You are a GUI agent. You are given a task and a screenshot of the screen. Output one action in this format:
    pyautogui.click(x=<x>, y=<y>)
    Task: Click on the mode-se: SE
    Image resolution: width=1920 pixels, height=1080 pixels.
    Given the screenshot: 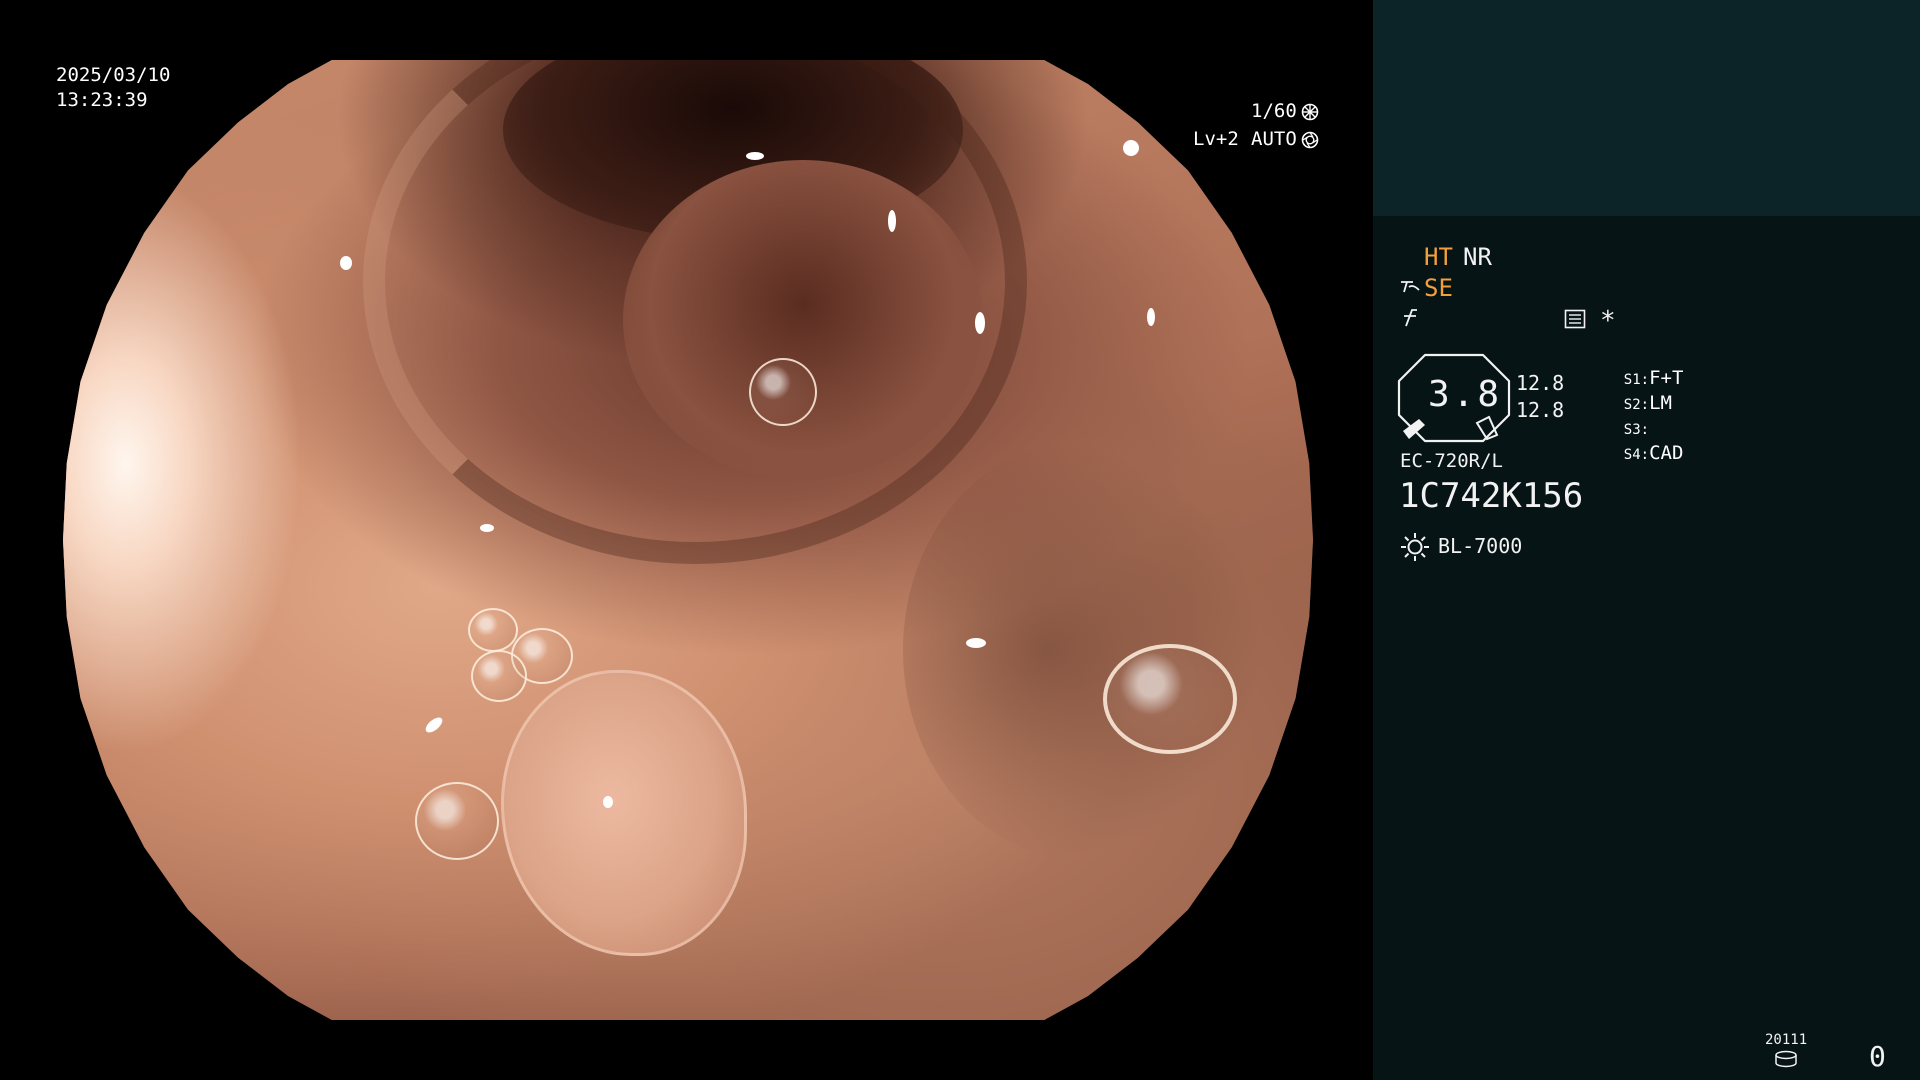 What is the action you would take?
    pyautogui.click(x=1438, y=288)
    